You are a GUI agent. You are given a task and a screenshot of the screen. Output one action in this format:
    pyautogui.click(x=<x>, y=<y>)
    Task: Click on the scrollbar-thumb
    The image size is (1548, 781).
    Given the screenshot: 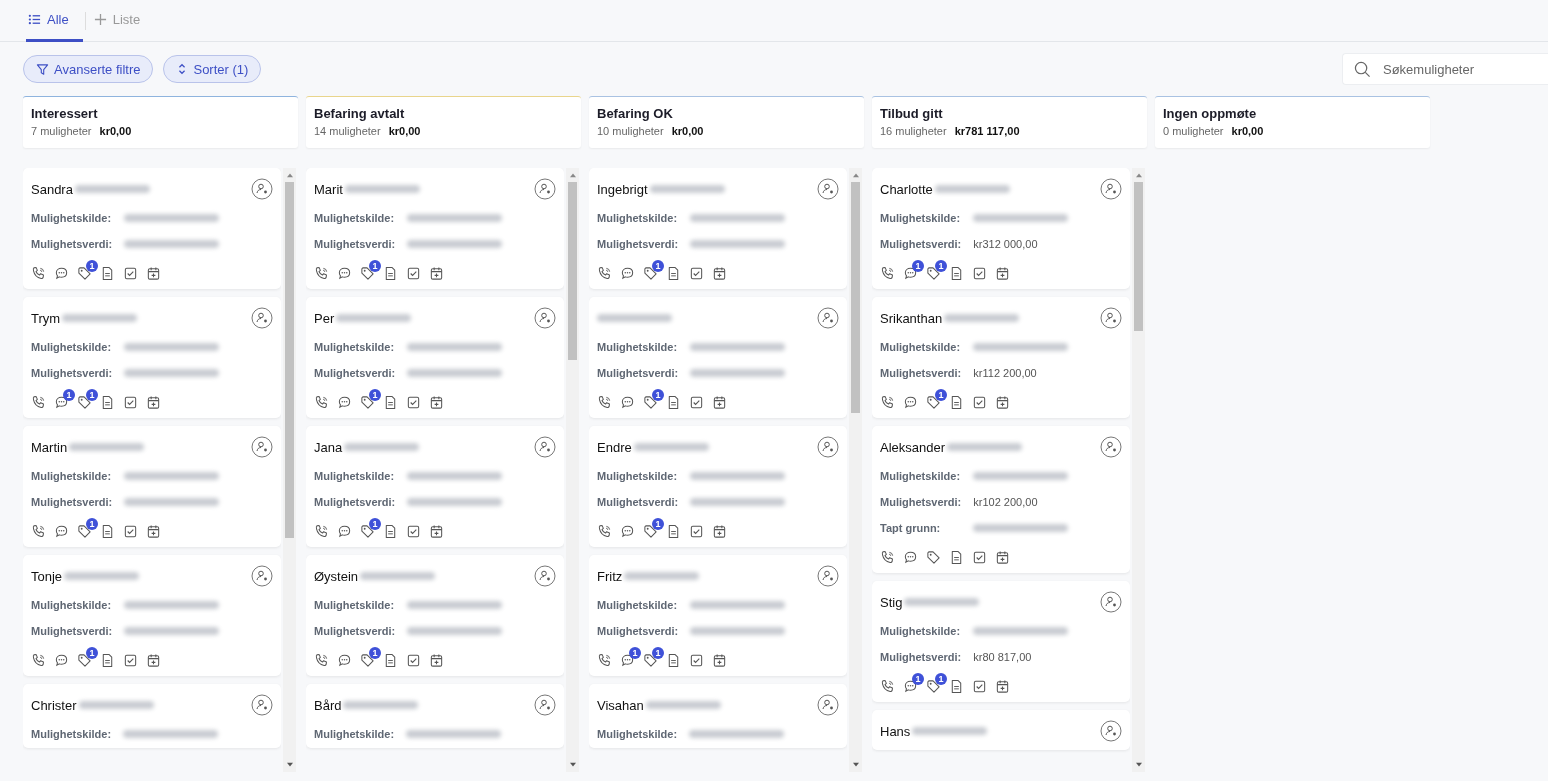 What is the action you would take?
    pyautogui.click(x=289, y=360)
    